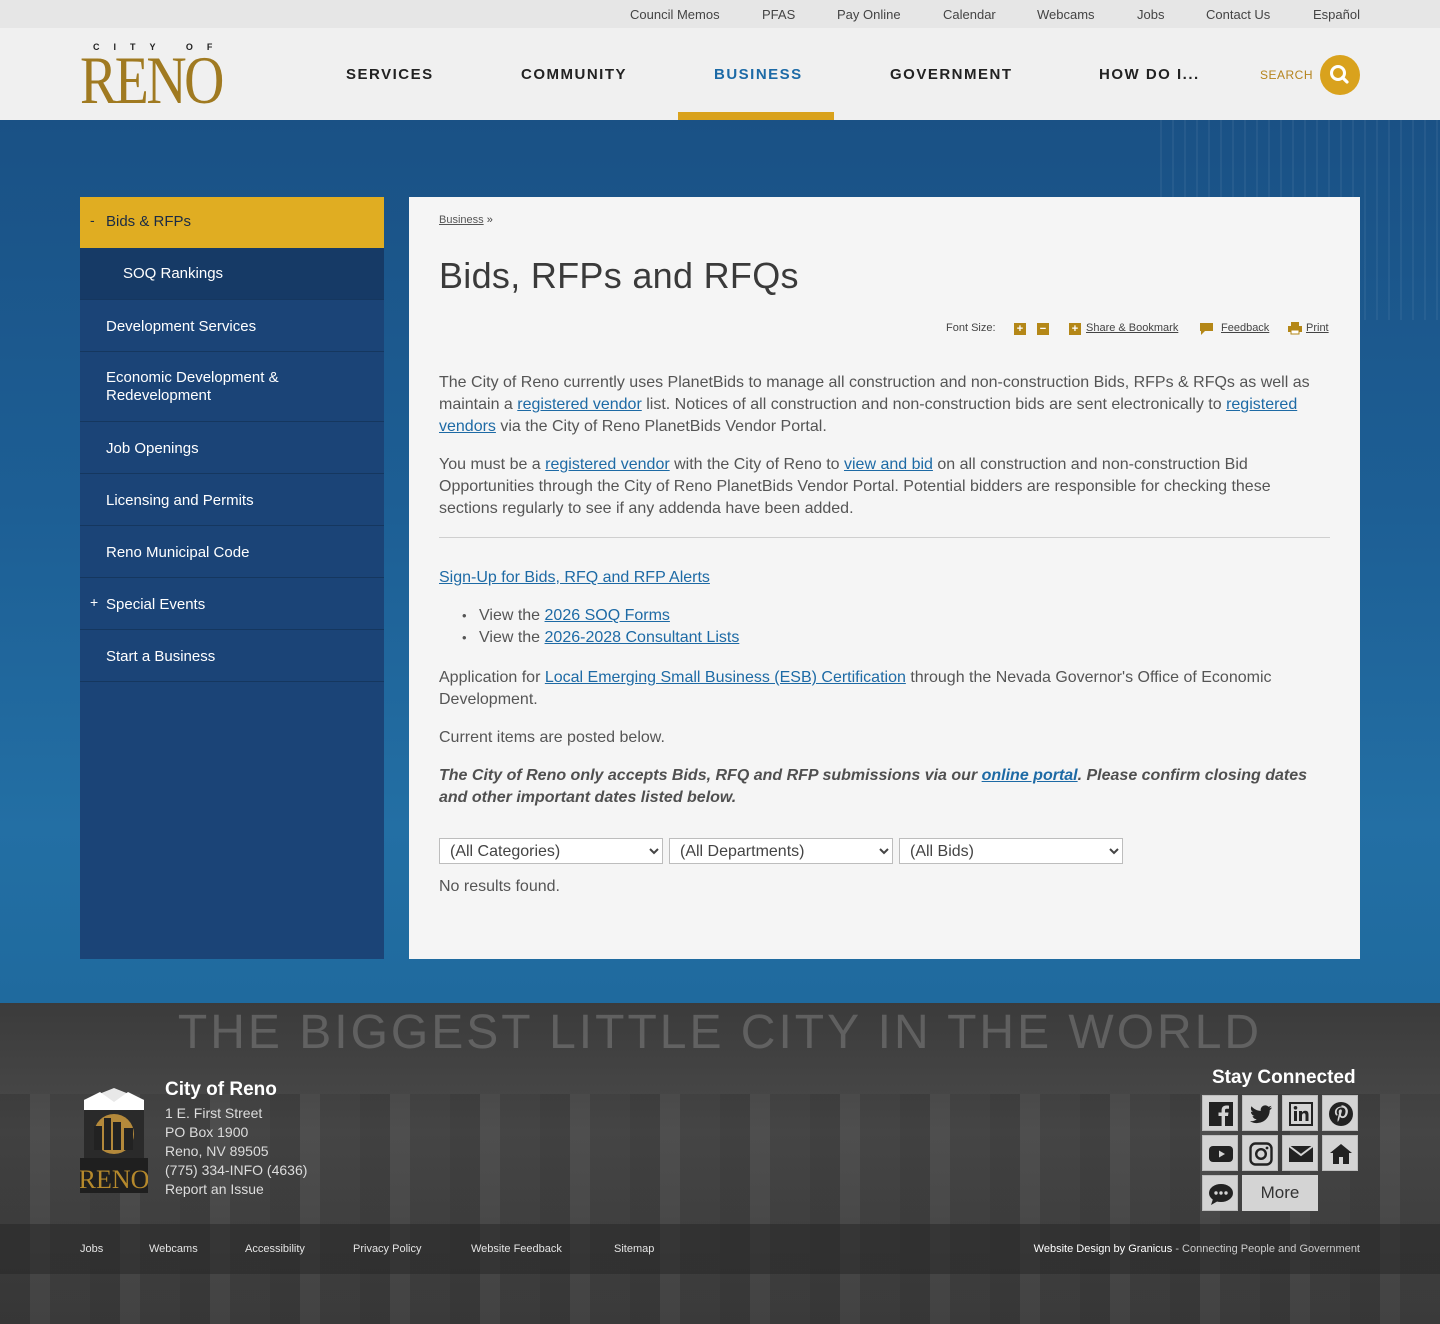 Image resolution: width=1440 pixels, height=1324 pixels. I want to click on email-icon, so click(1301, 1153).